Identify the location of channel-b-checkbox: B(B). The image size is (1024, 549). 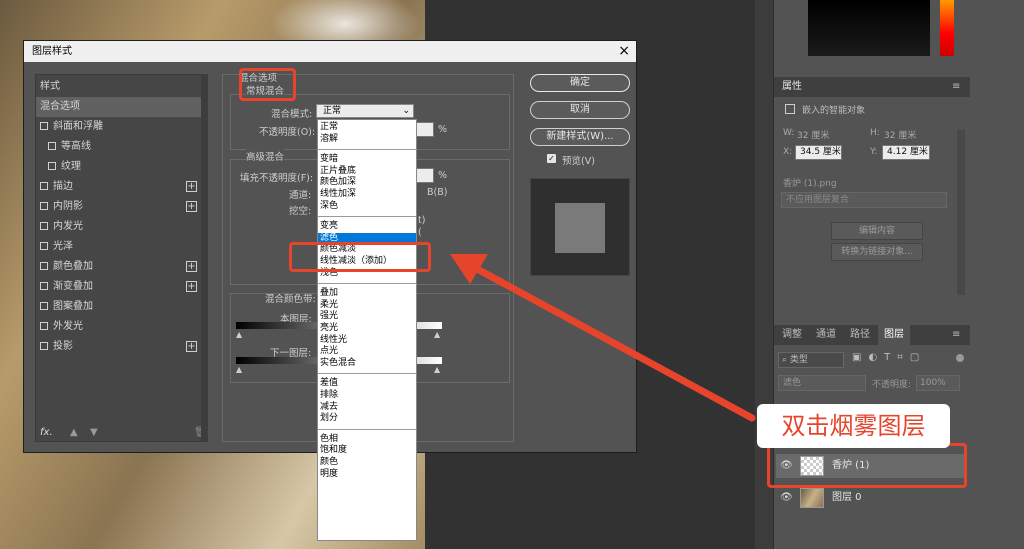
(437, 192).